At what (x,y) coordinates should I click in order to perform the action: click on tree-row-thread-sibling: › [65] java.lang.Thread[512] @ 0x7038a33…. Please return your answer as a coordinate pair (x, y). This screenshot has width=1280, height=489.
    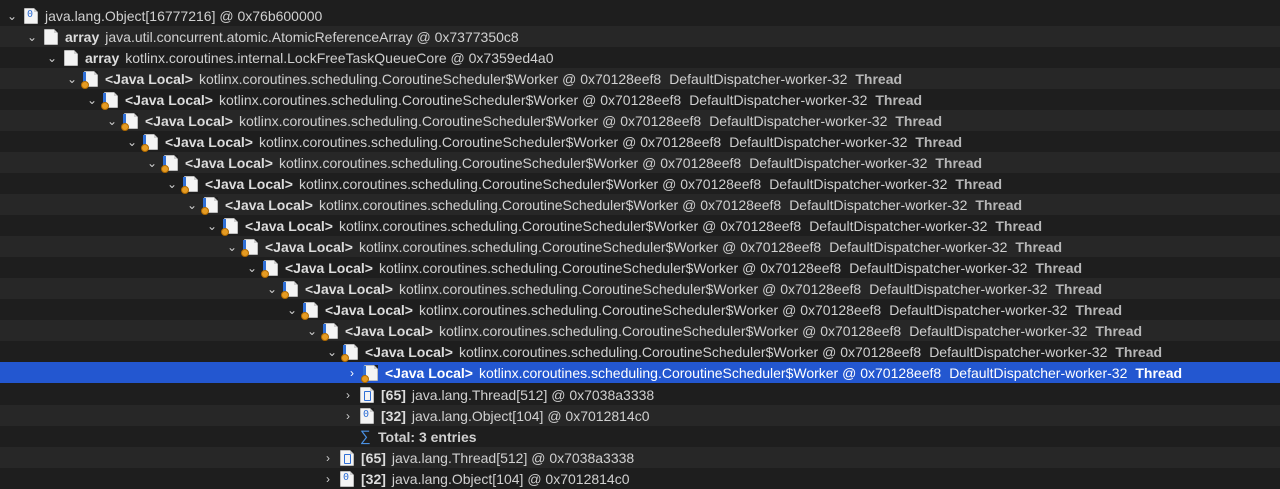
    Looking at the image, I should click on (640, 457).